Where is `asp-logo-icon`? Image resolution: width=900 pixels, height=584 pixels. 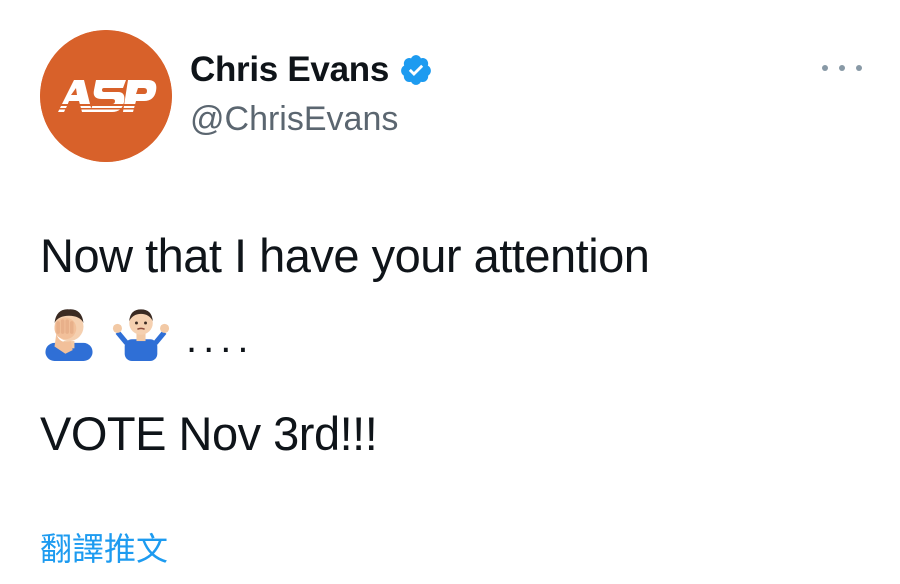
asp-logo-icon is located at coordinates (106, 96).